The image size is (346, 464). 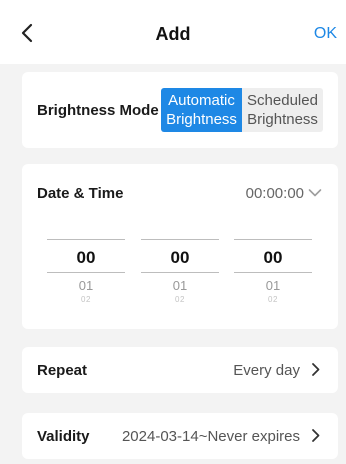 What do you see at coordinates (201, 110) in the screenshot?
I see `automatic-brightness-option: Automatic Brightness` at bounding box center [201, 110].